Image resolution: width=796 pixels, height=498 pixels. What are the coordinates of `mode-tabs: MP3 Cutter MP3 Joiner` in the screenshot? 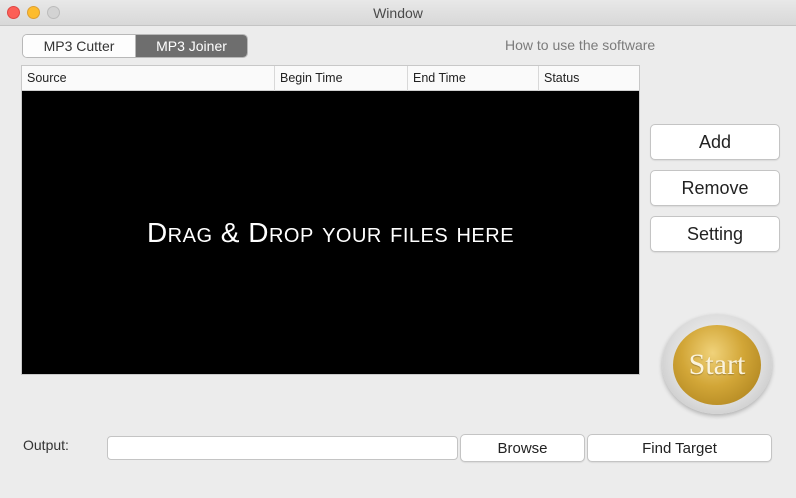 It's located at (135, 46).